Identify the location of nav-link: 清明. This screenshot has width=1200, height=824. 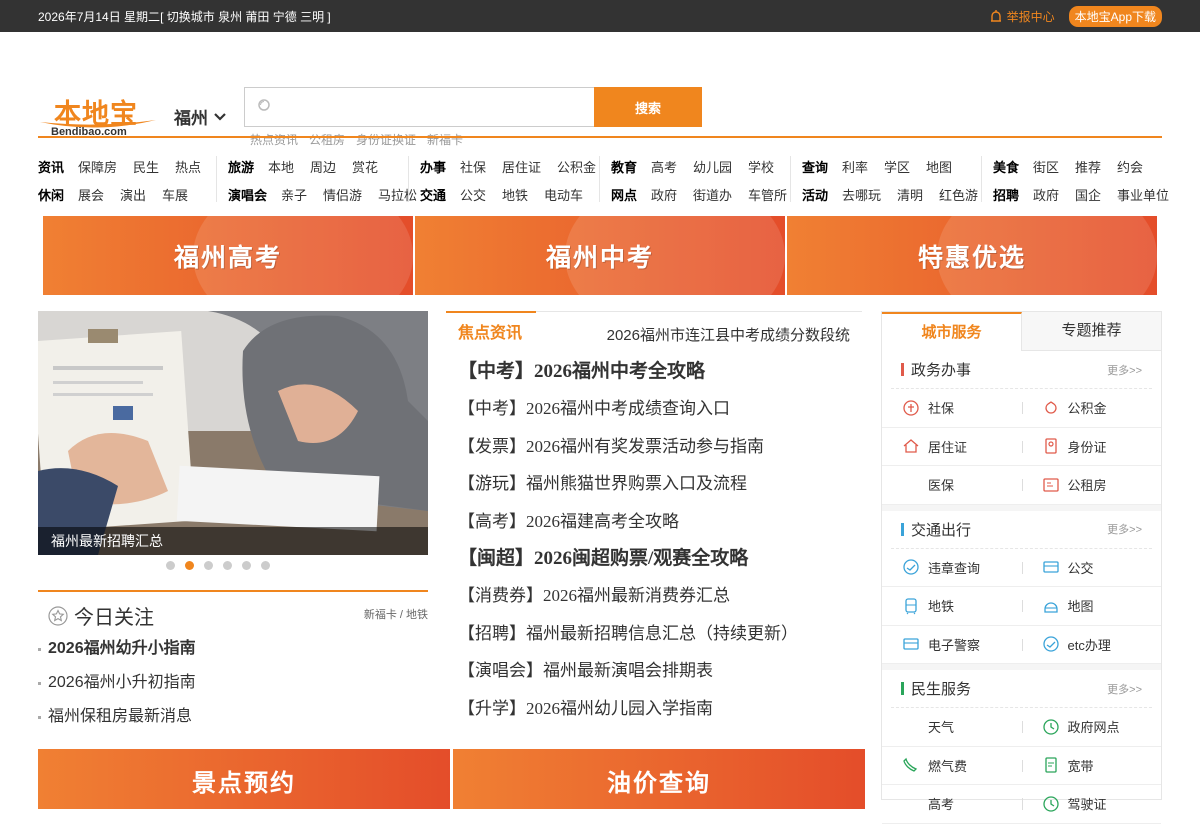
(910, 194).